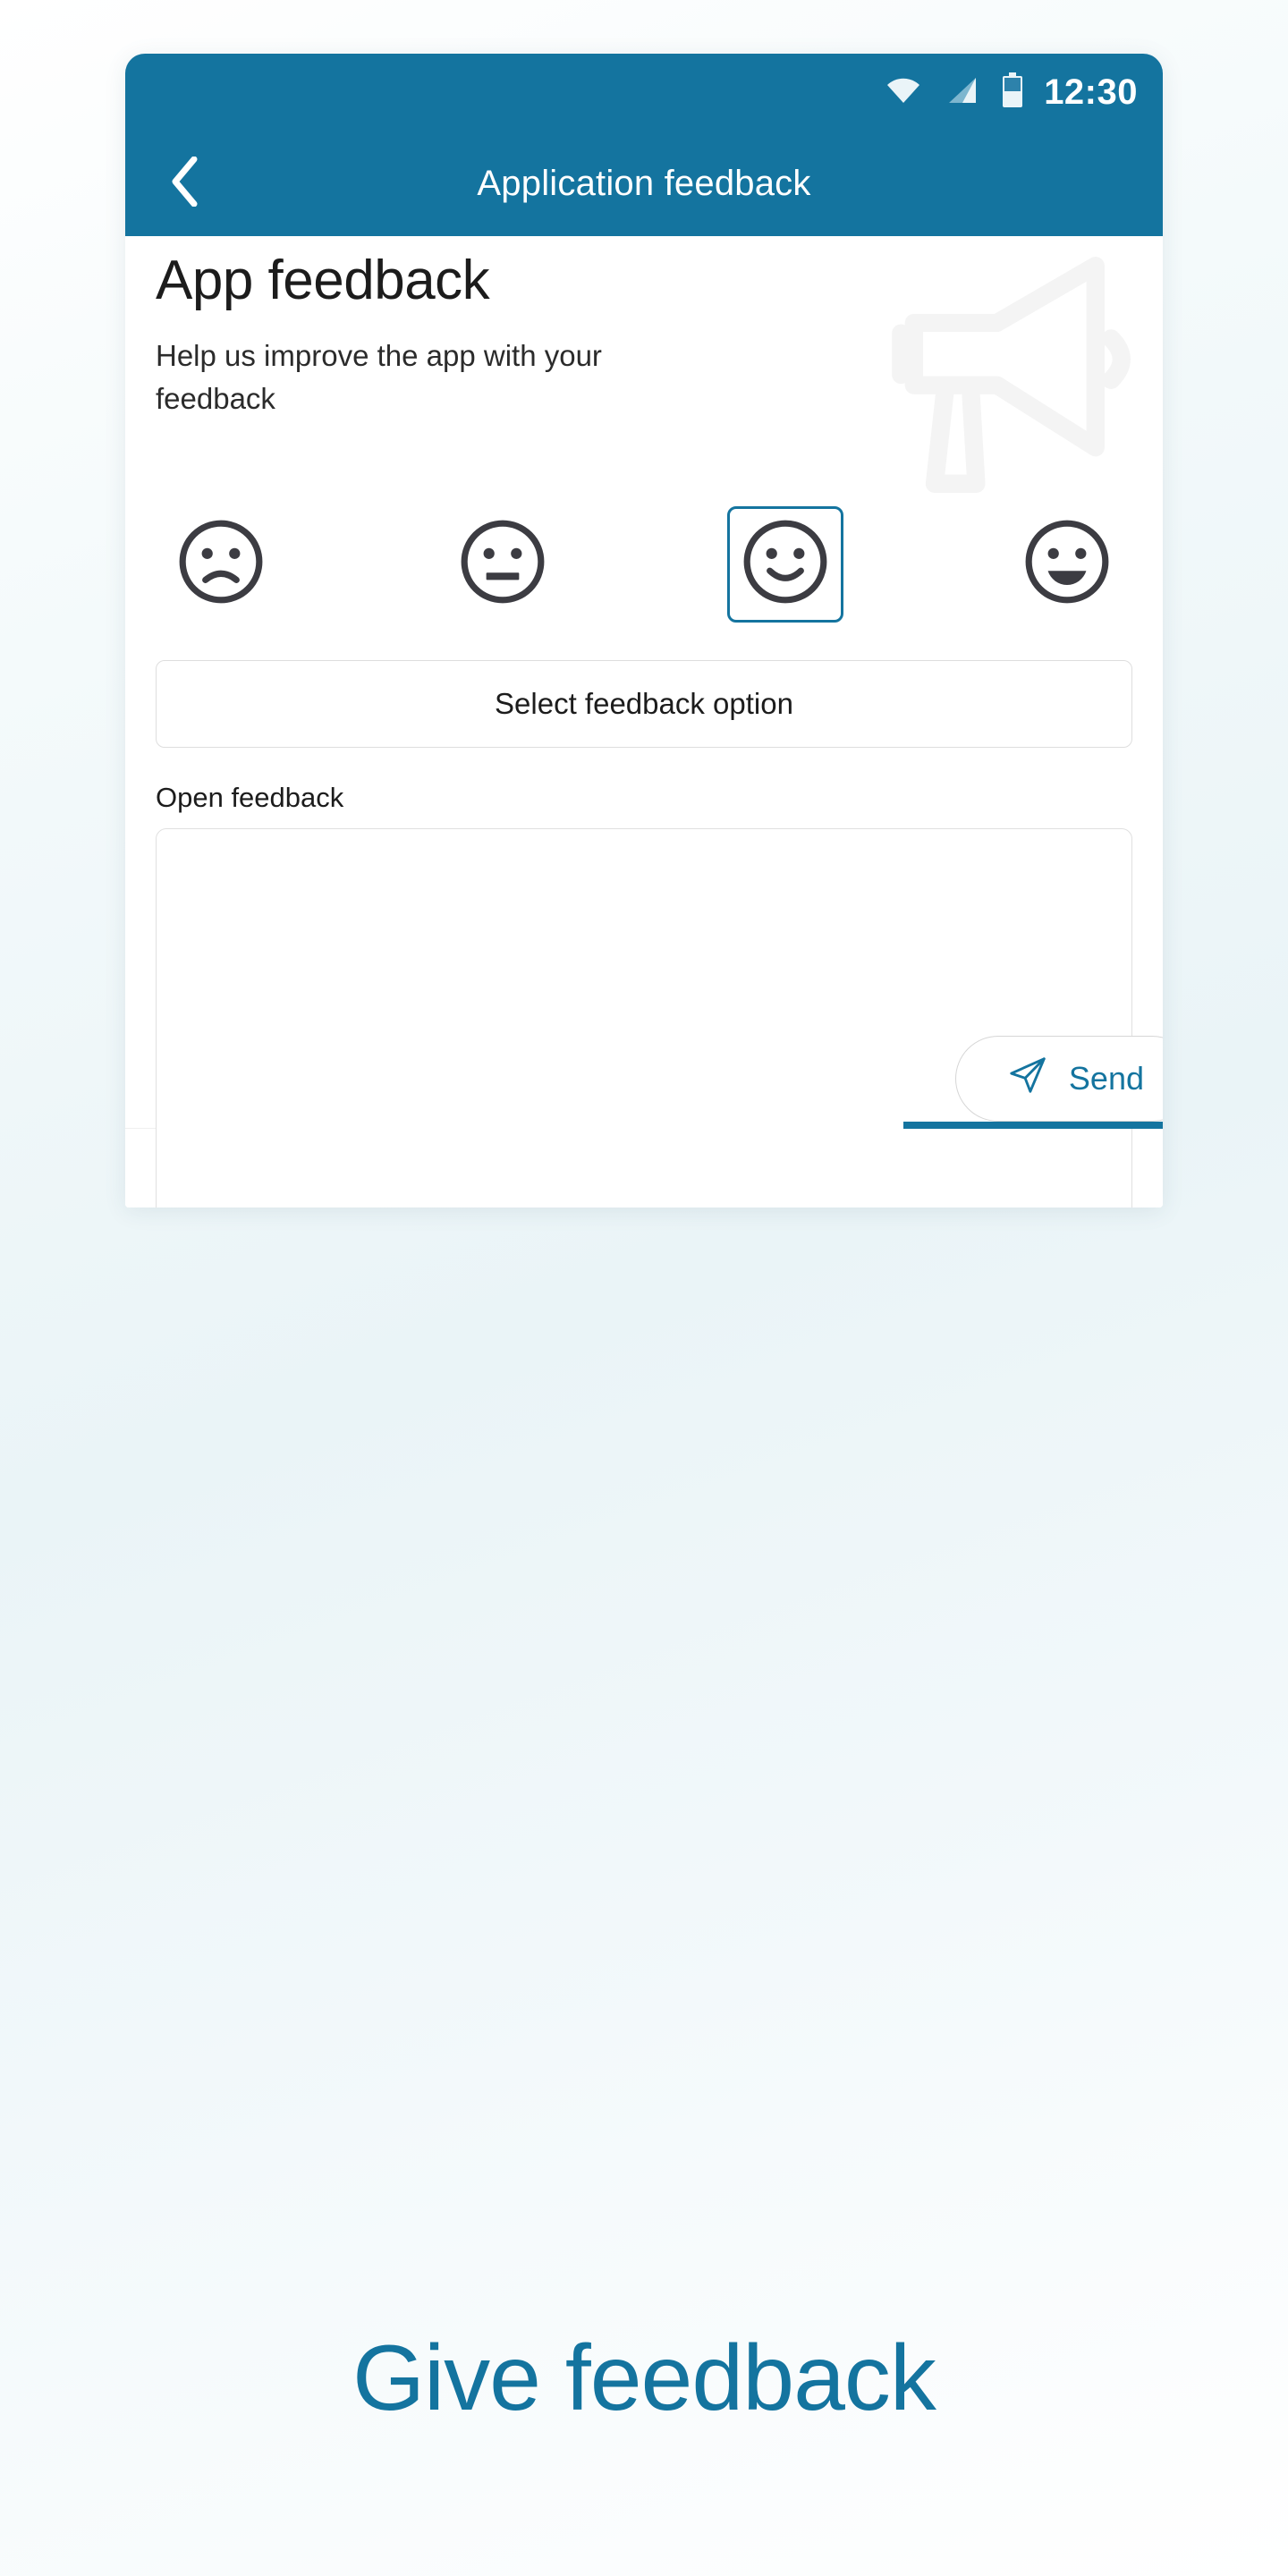 This screenshot has width=1288, height=2576. I want to click on status-bar: 12:30, so click(644, 92).